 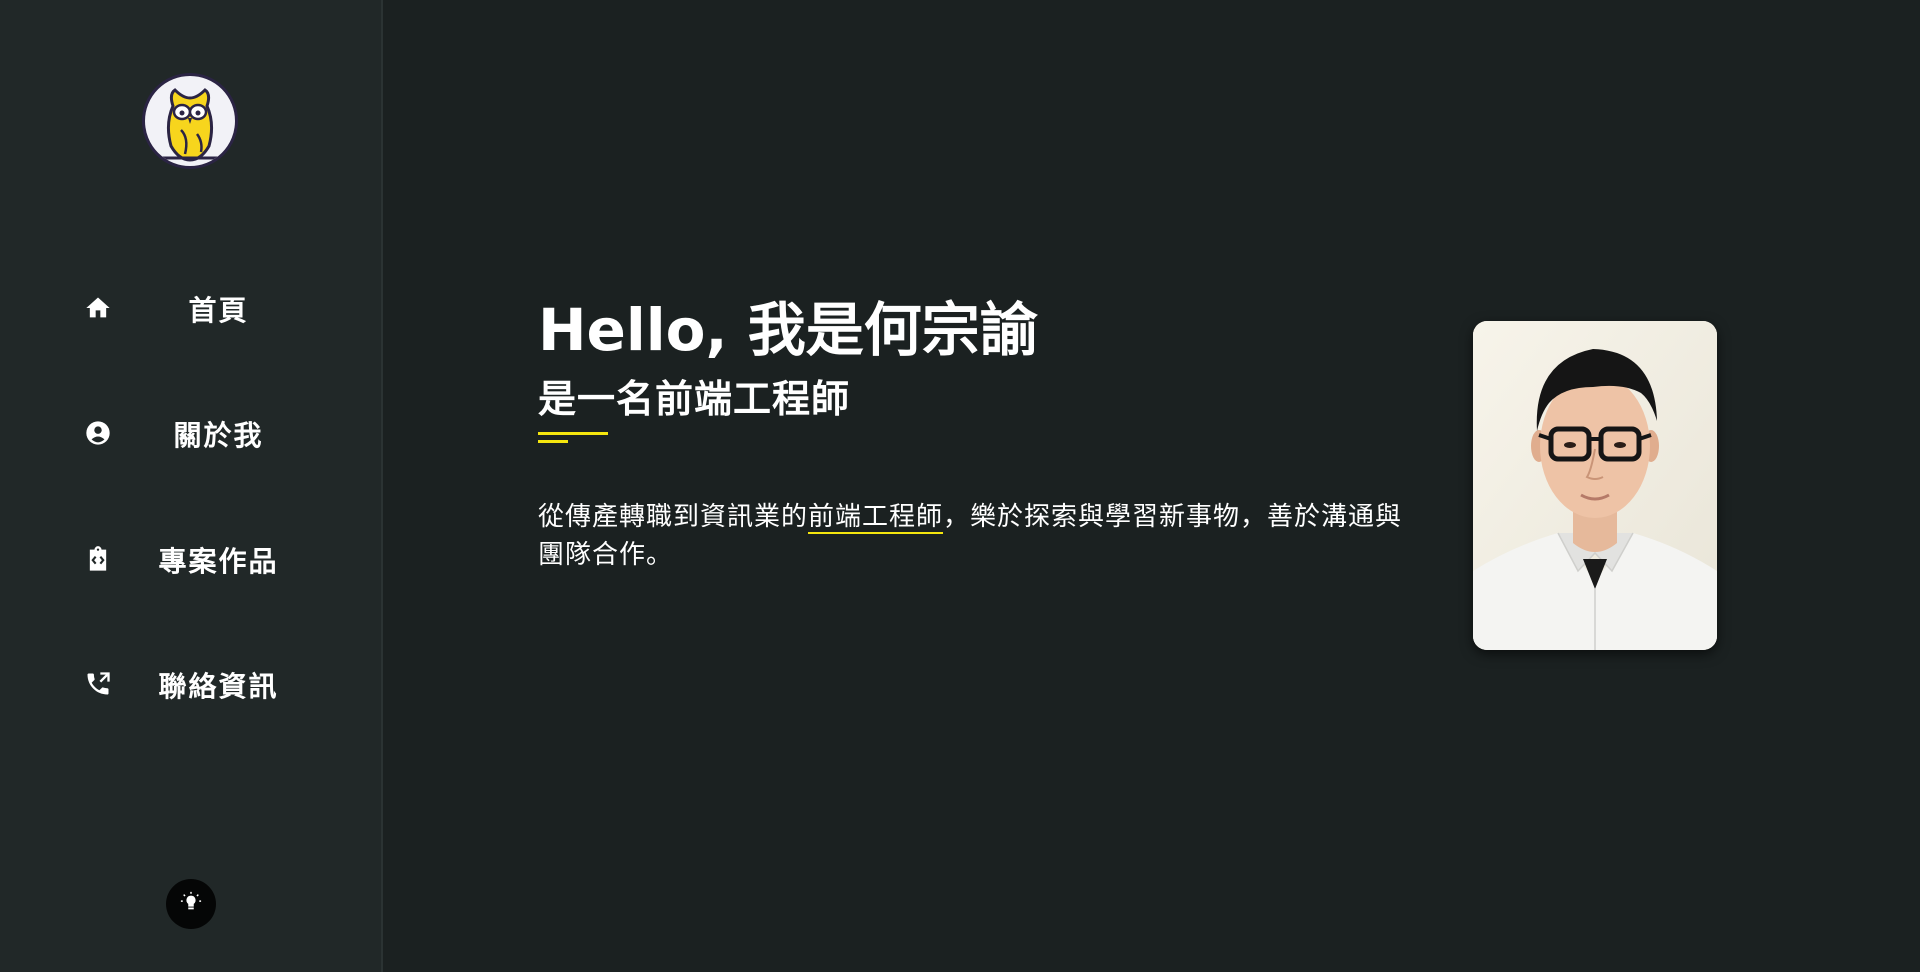 I want to click on lightbulb-icon, so click(x=191, y=904).